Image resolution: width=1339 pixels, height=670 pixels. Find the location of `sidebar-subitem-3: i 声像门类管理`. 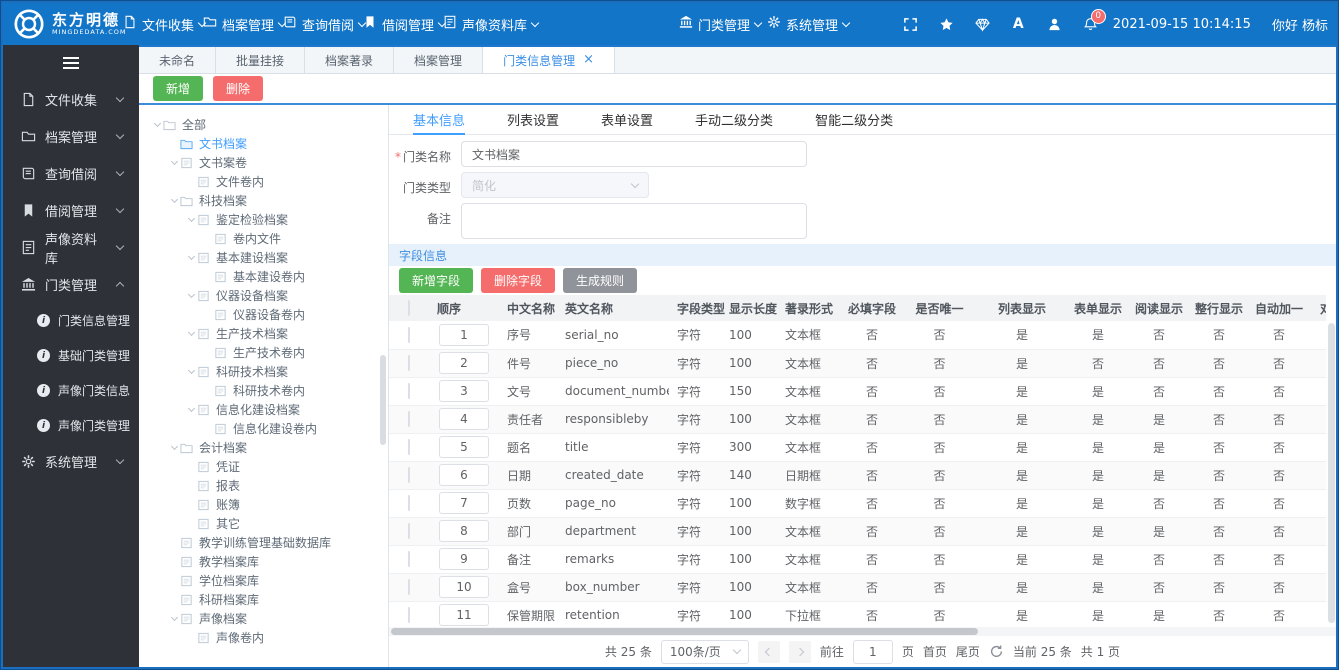

sidebar-subitem-3: i 声像门类管理 is located at coordinates (71, 425).